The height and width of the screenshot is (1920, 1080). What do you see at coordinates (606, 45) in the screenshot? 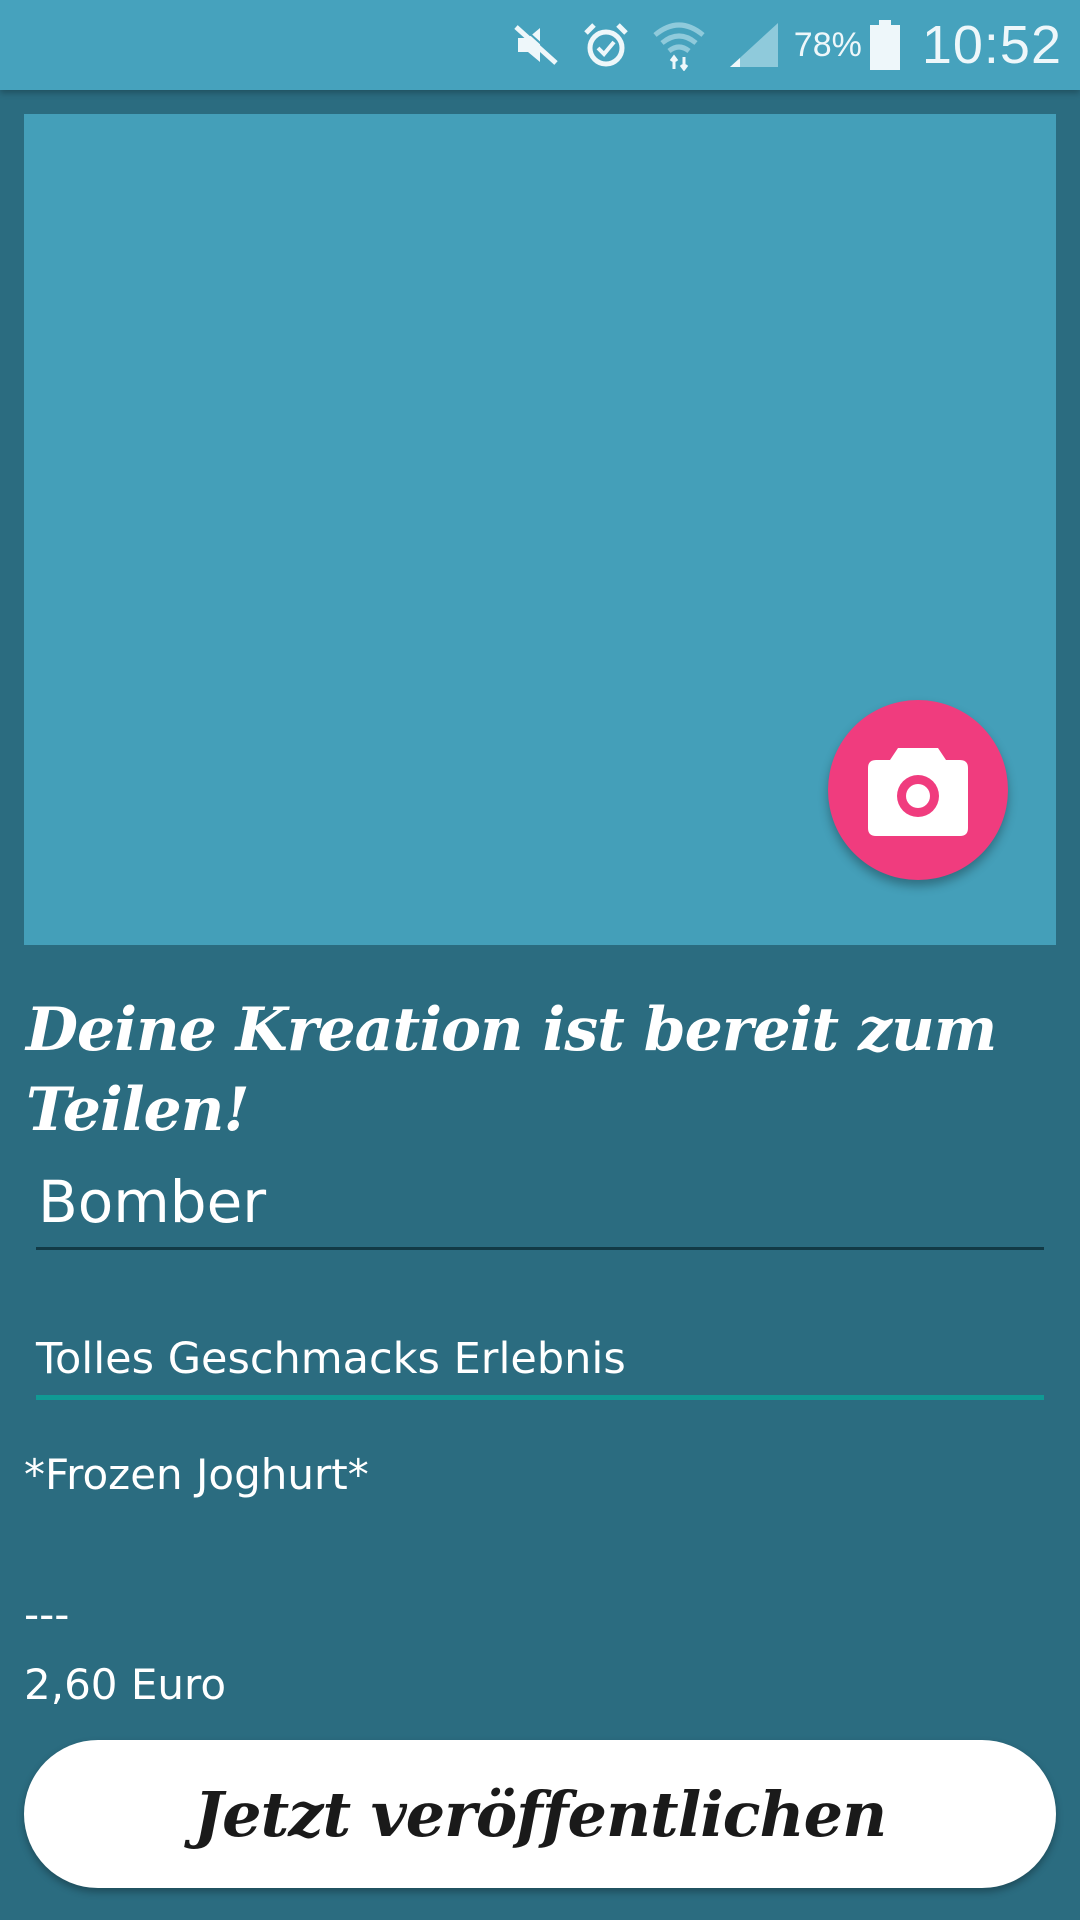
I see `alarm-icon` at bounding box center [606, 45].